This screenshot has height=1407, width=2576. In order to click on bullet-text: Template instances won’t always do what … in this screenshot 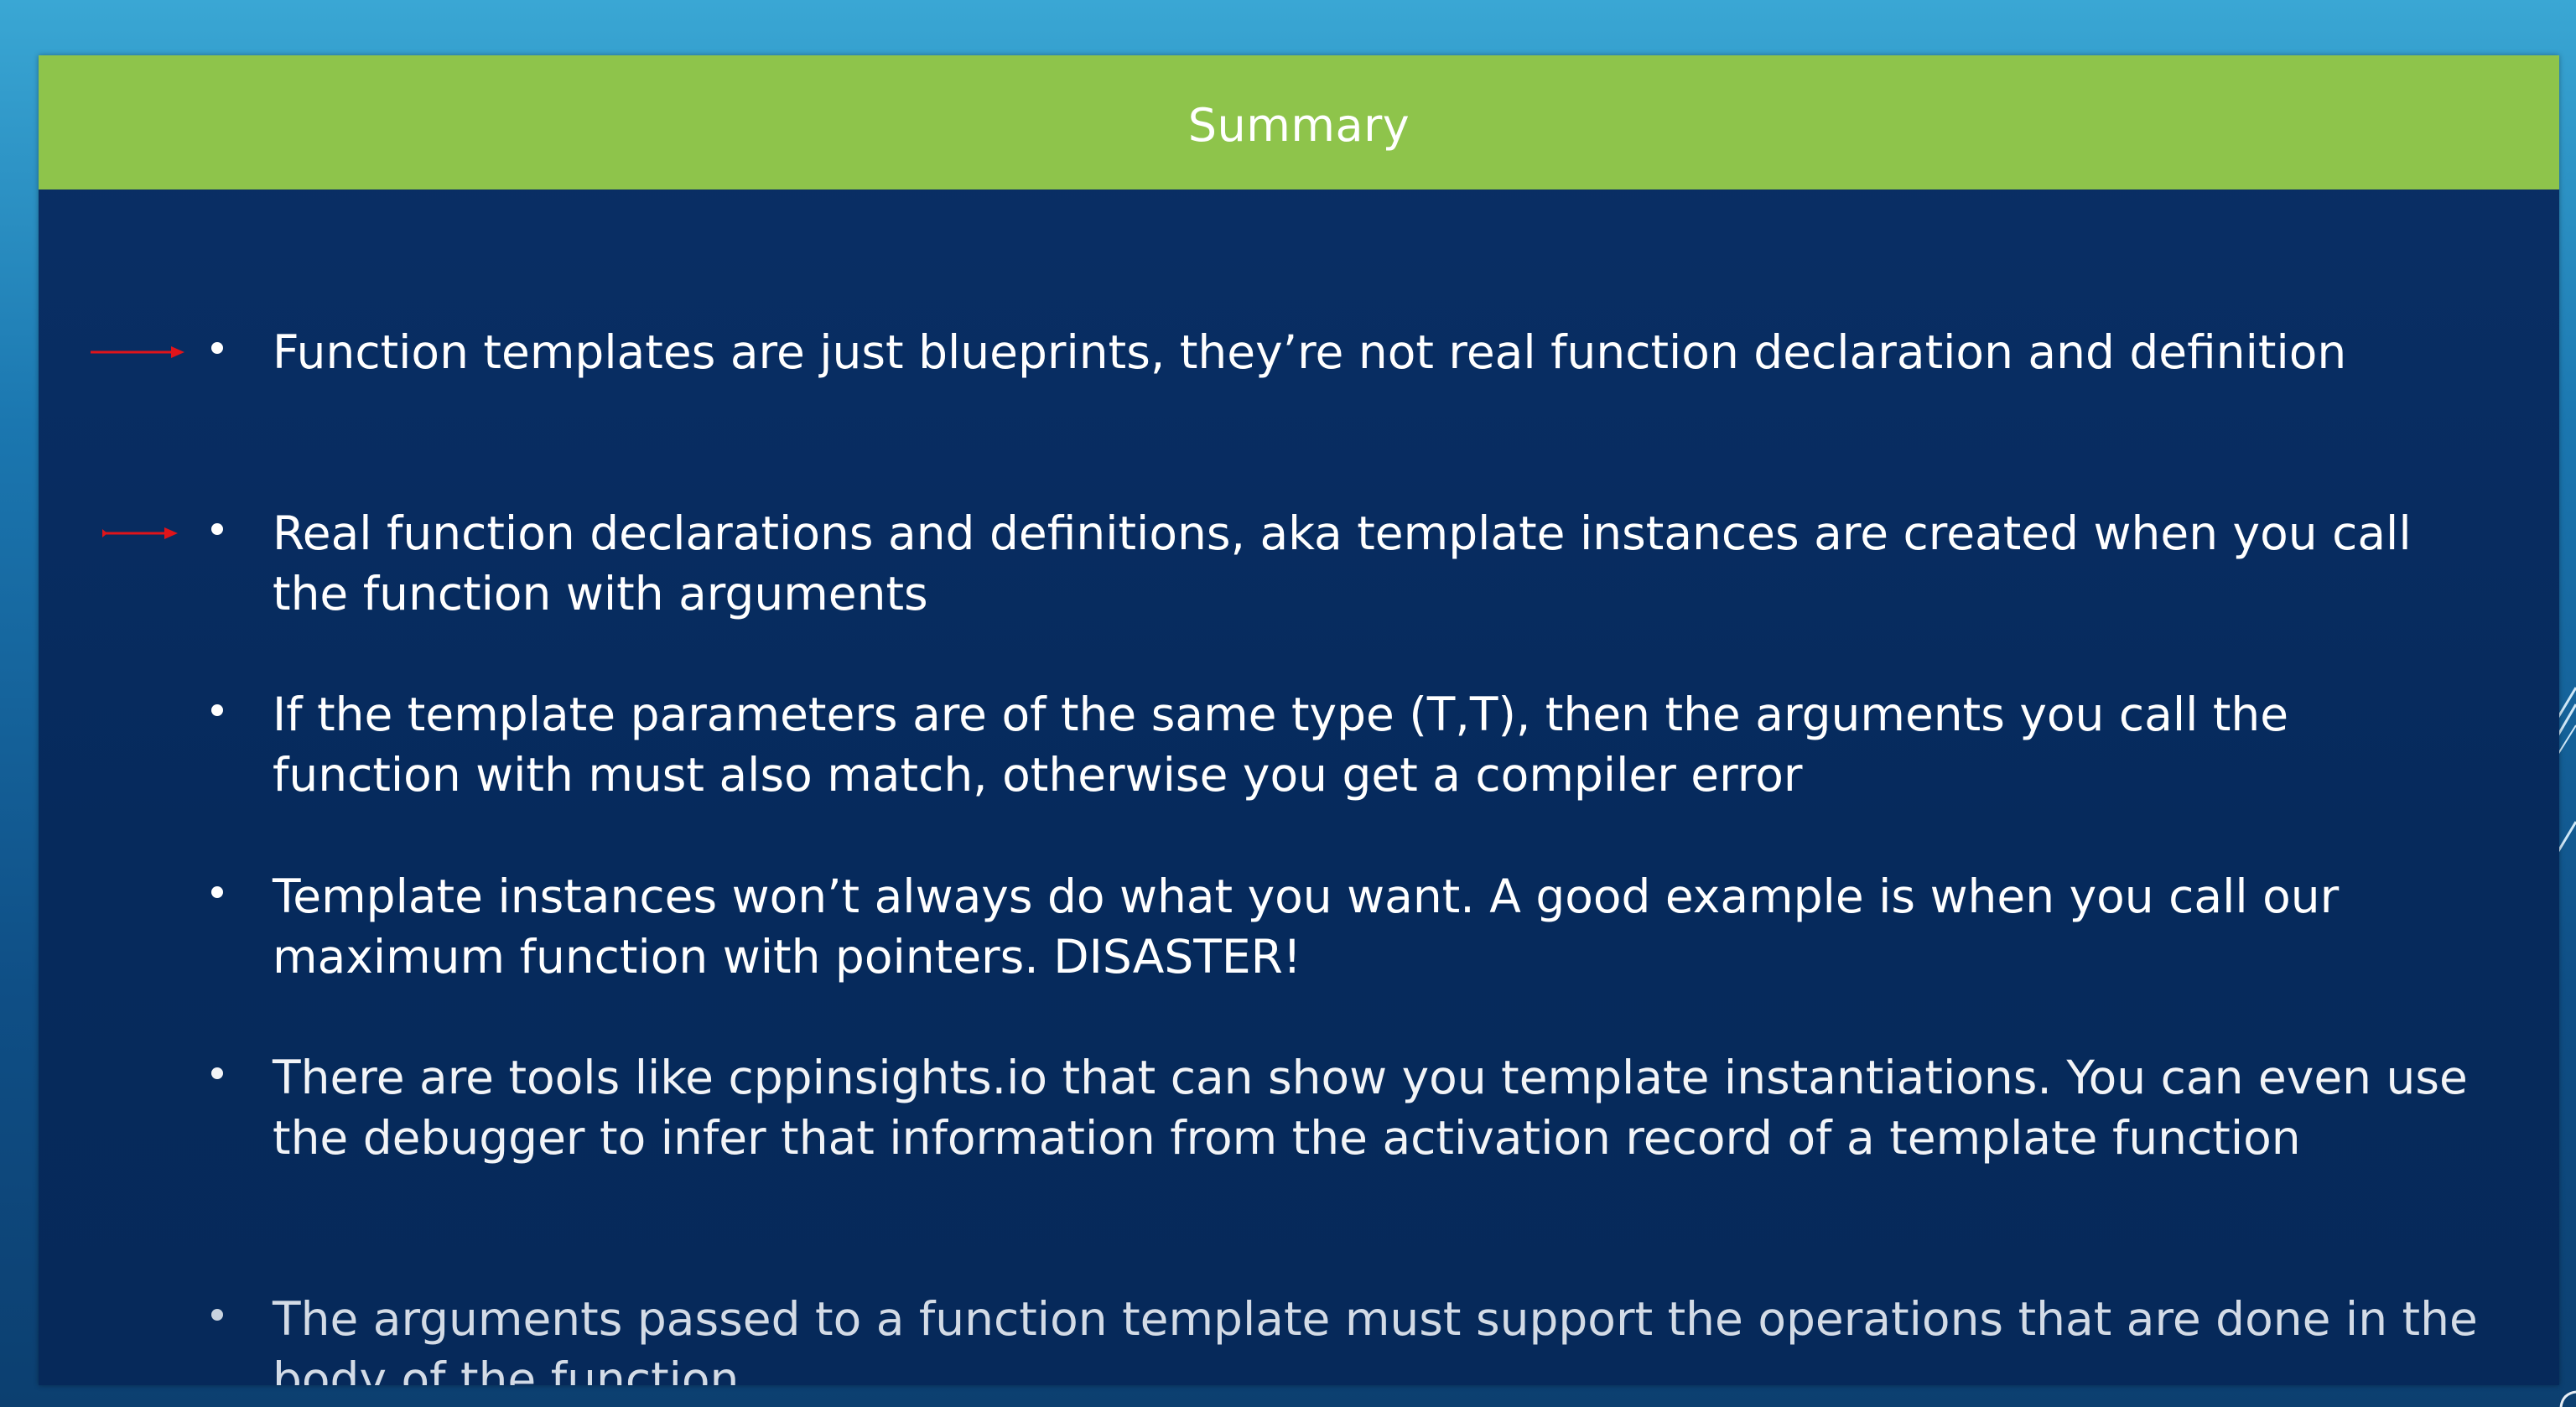, I will do `click(1306, 927)`.